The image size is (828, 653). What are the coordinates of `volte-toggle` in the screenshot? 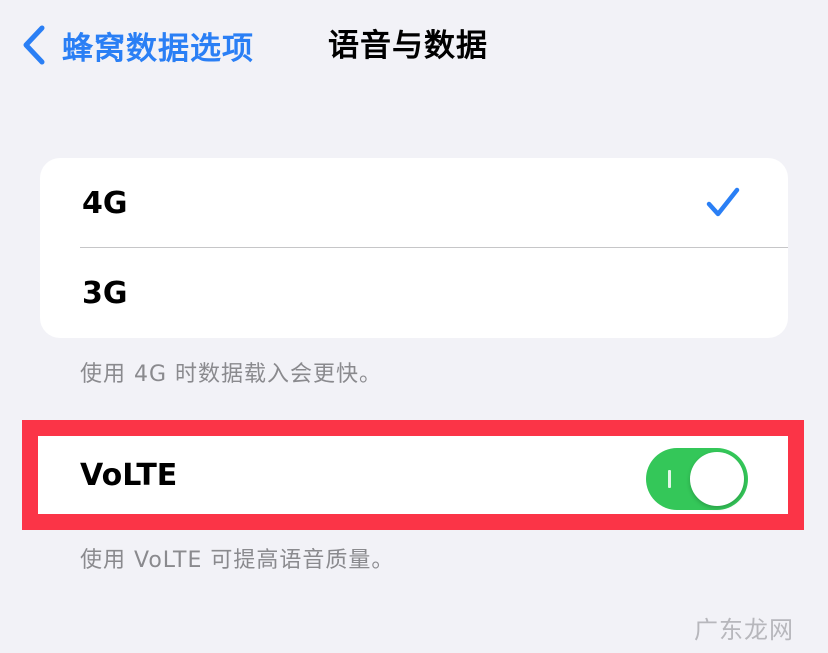 It's located at (697, 479).